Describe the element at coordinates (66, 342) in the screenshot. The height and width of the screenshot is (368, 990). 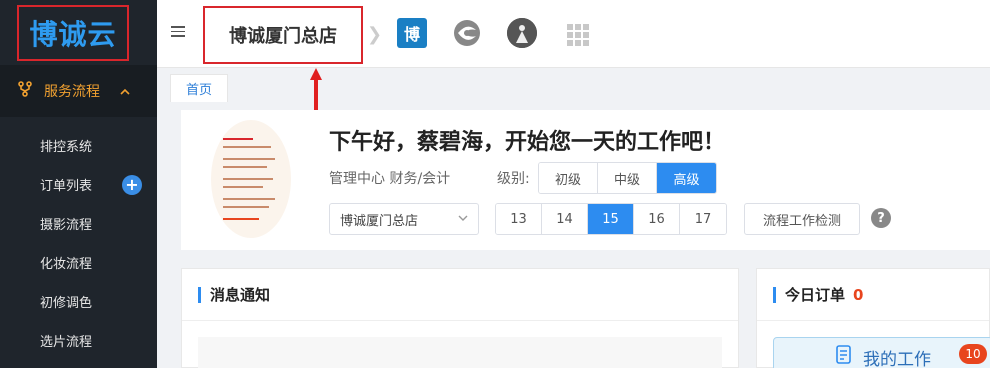
I see `sidebar-item-label: 选片流程` at that location.